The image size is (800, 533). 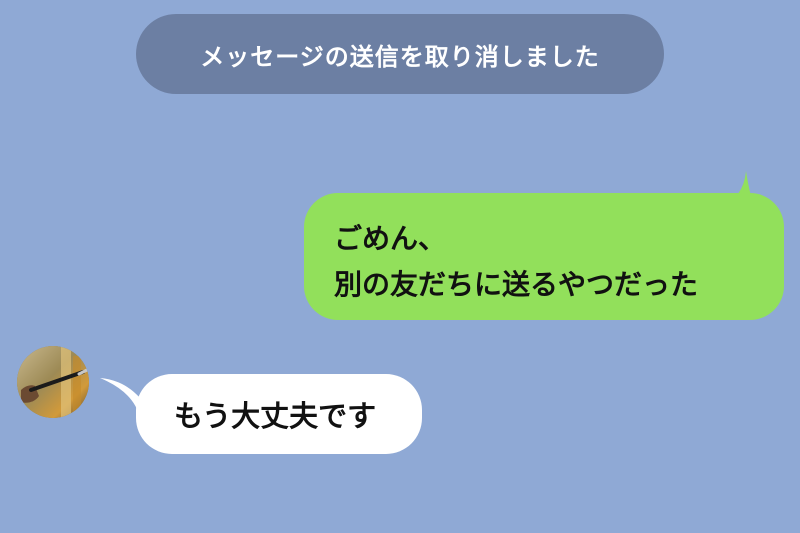 I want to click on avatar-image, so click(x=53, y=382).